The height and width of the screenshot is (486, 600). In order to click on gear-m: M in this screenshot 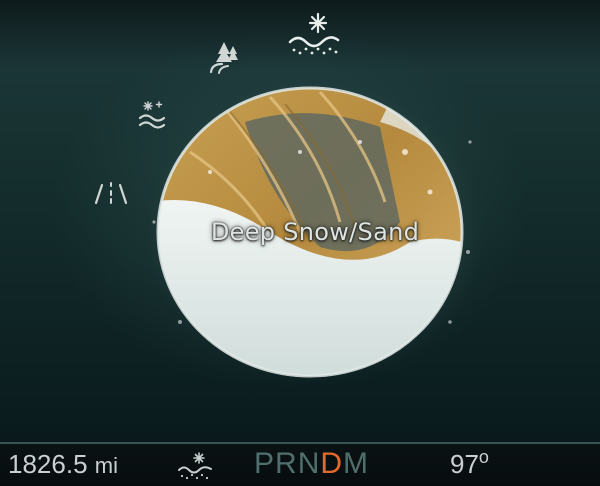, I will do `click(356, 463)`.